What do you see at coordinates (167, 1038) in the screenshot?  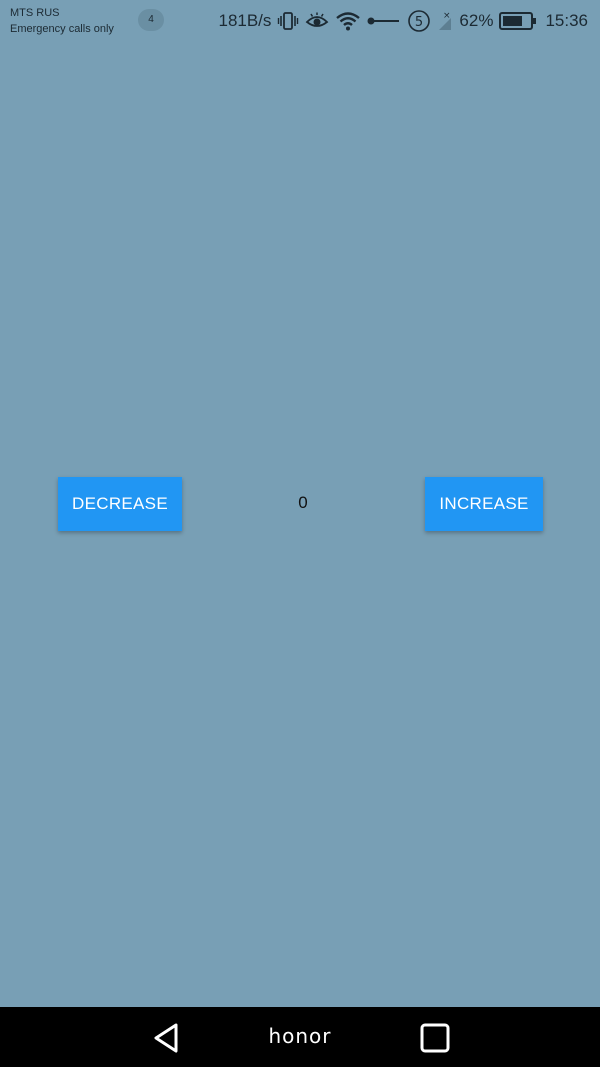 I see `back-icon` at bounding box center [167, 1038].